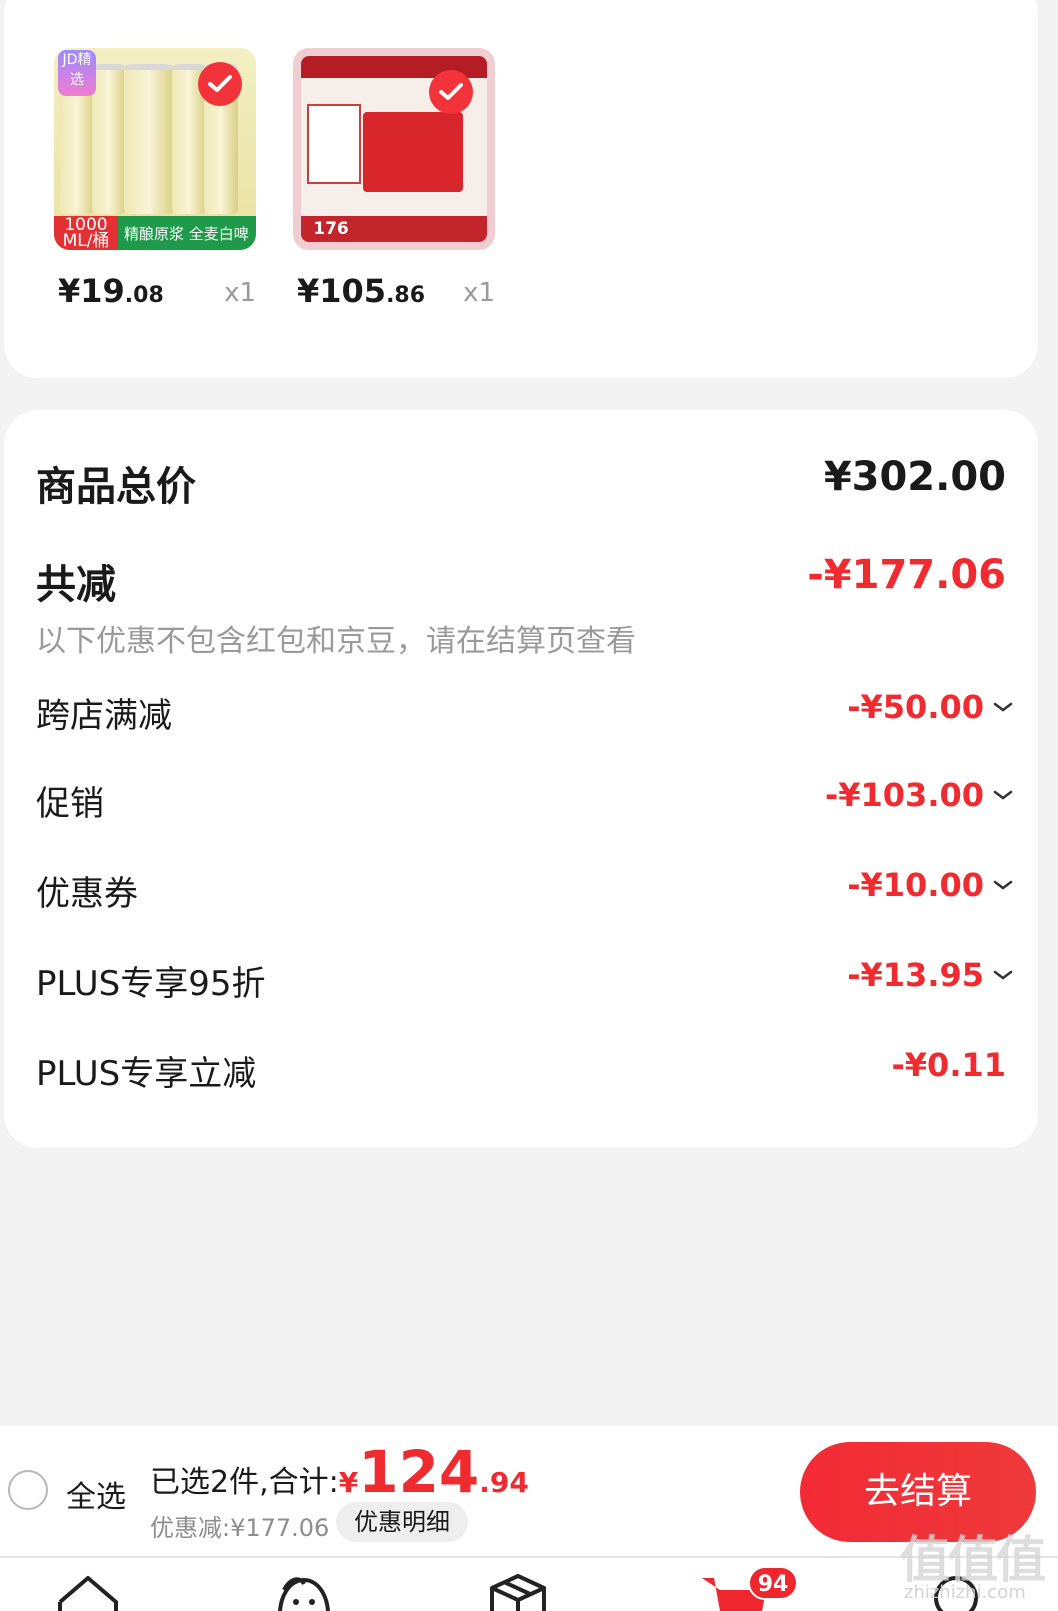  I want to click on selected-count-text: 已选2件,合计:, so click(244, 1482).